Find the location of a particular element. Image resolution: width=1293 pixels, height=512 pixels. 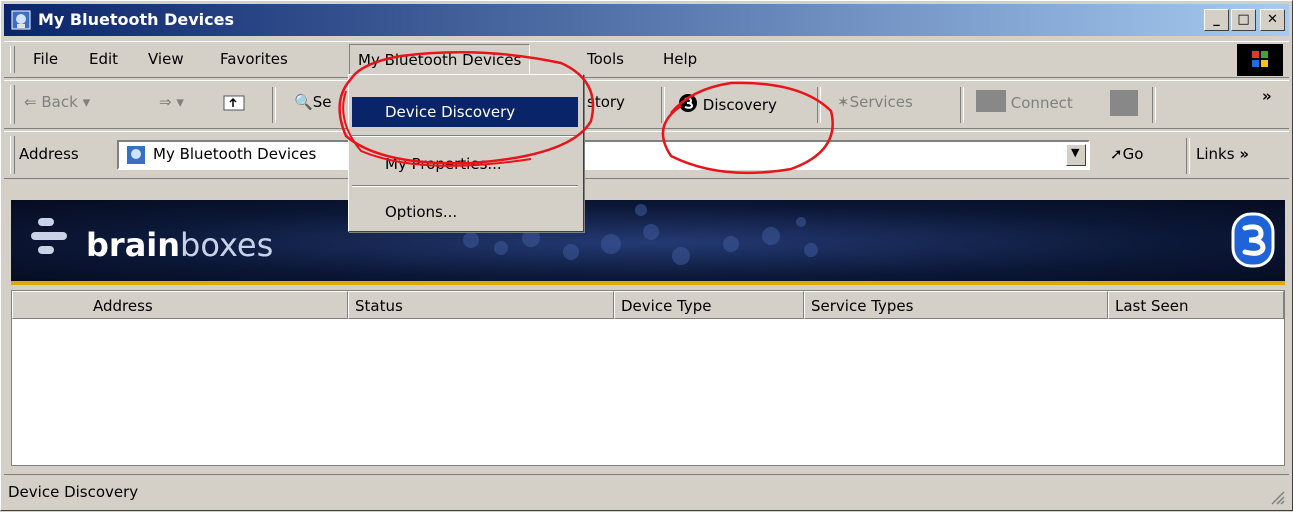

back-button: ⇐ Back ▾ is located at coordinates (57, 102).